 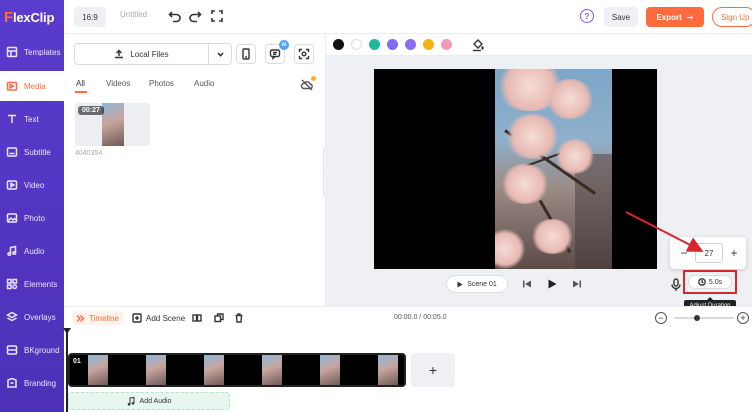 I want to click on notification-dot, so click(x=313, y=78).